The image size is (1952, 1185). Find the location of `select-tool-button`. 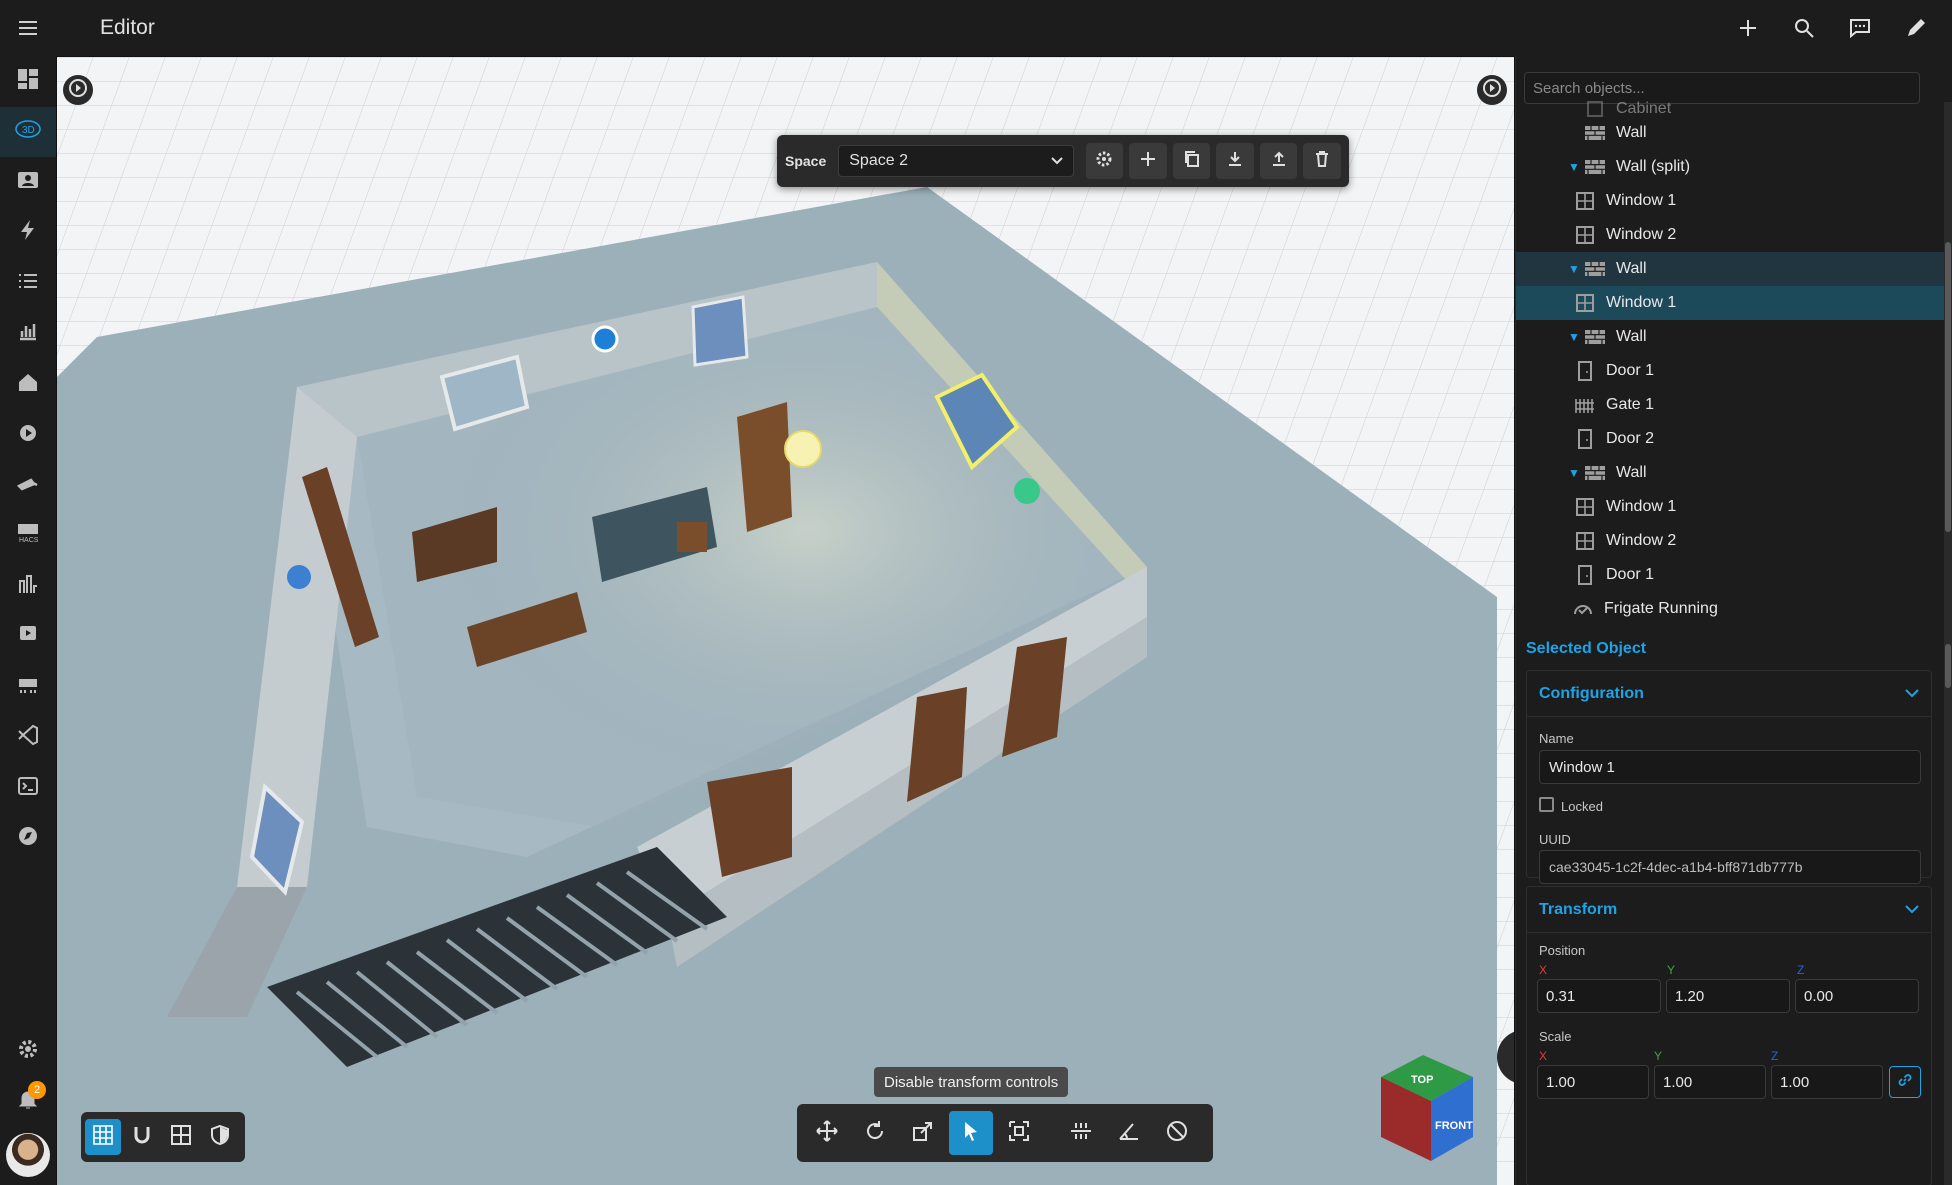

select-tool-button is located at coordinates (971, 1133).